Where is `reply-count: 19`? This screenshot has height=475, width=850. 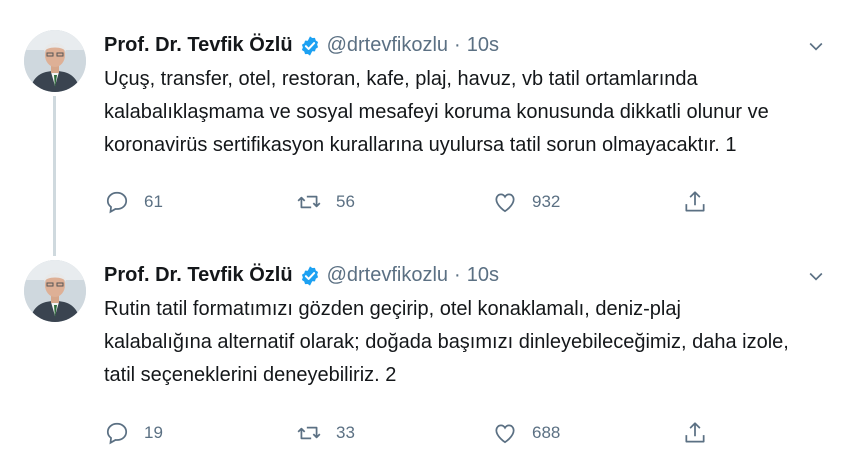
reply-count: 19 is located at coordinates (153, 432).